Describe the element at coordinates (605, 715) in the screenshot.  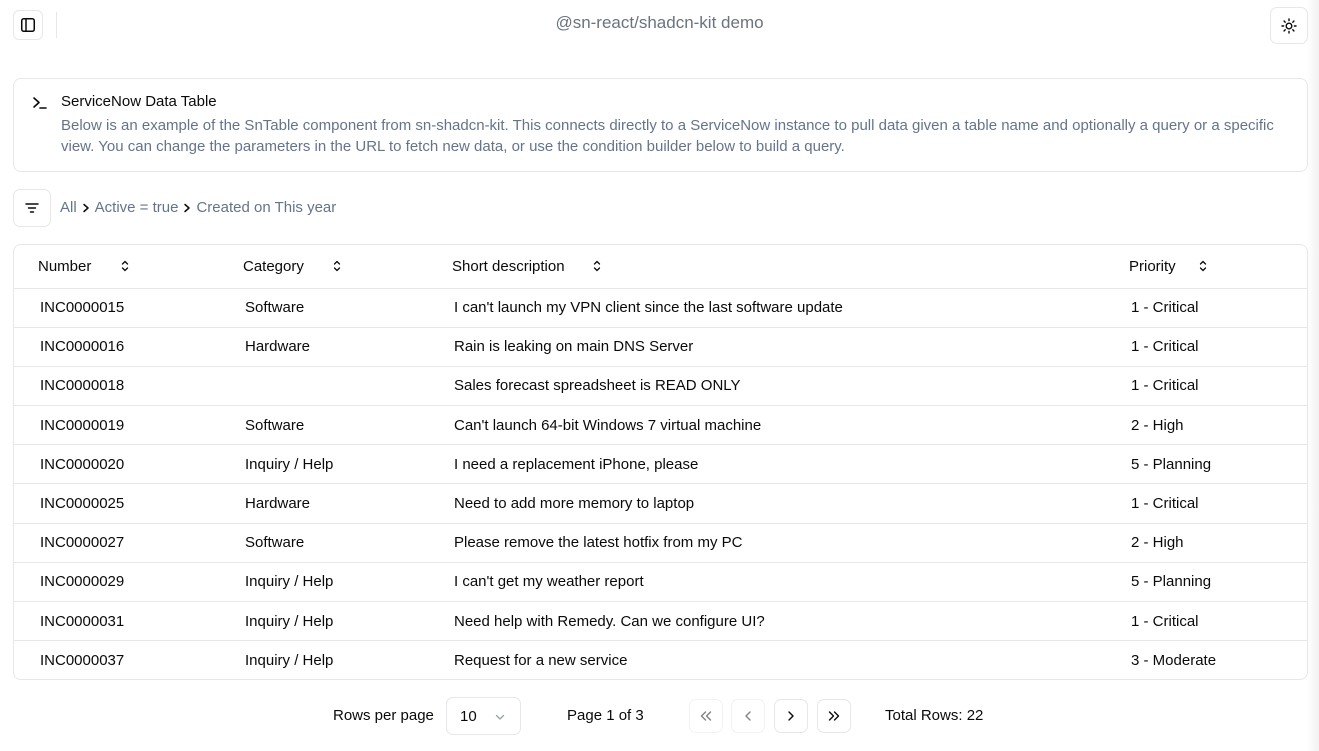
I see `page-info: Page 1 of 3` at that location.